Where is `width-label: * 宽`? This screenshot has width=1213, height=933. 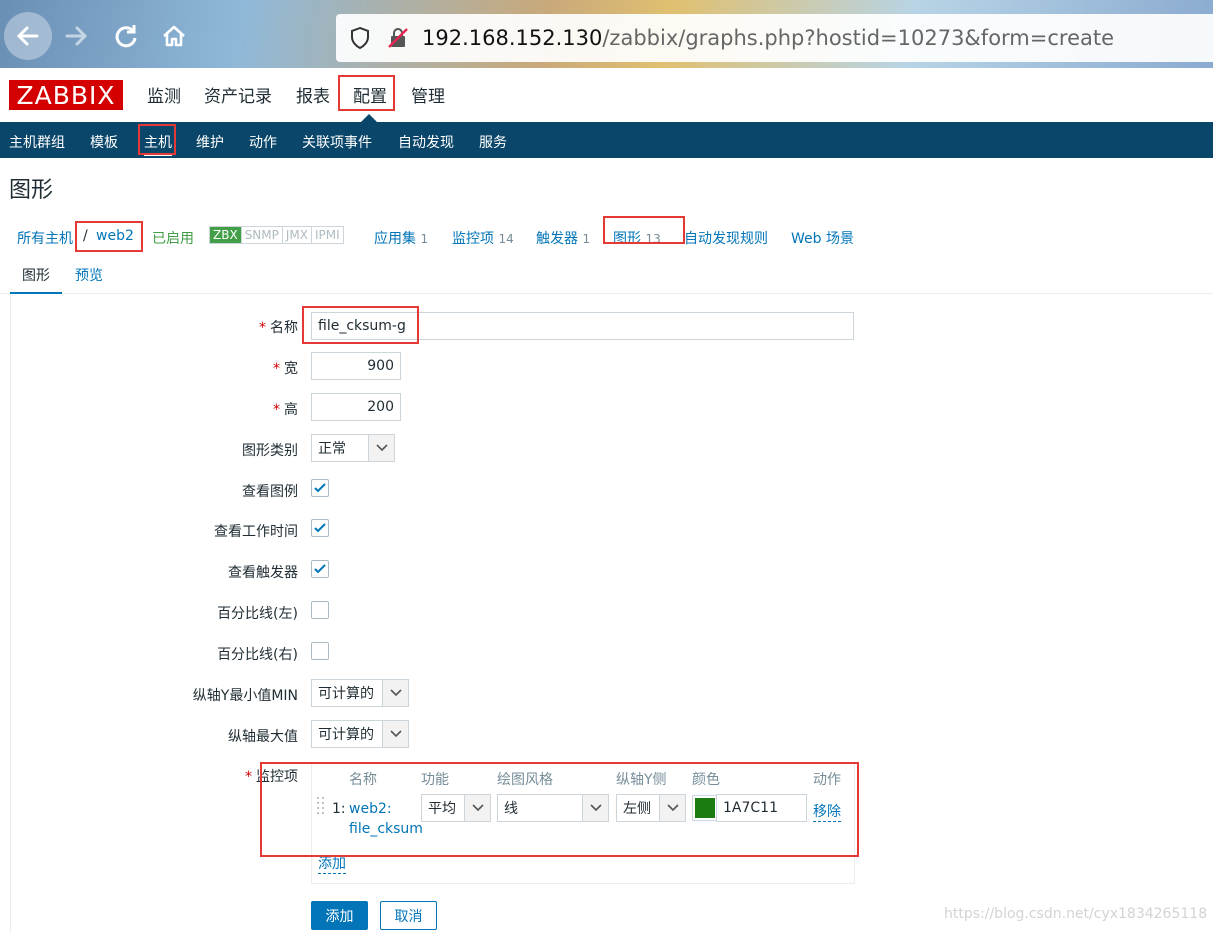
width-label: * 宽 is located at coordinates (285, 369).